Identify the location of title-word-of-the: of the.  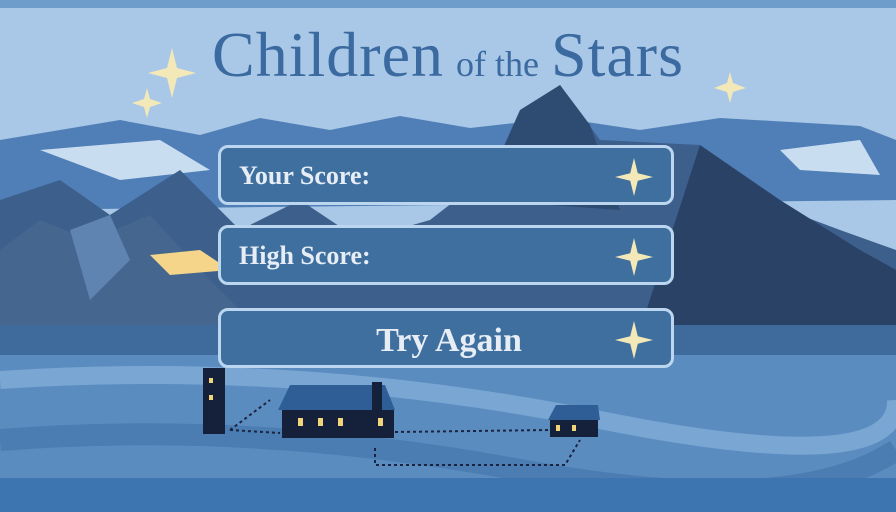
(497, 64).